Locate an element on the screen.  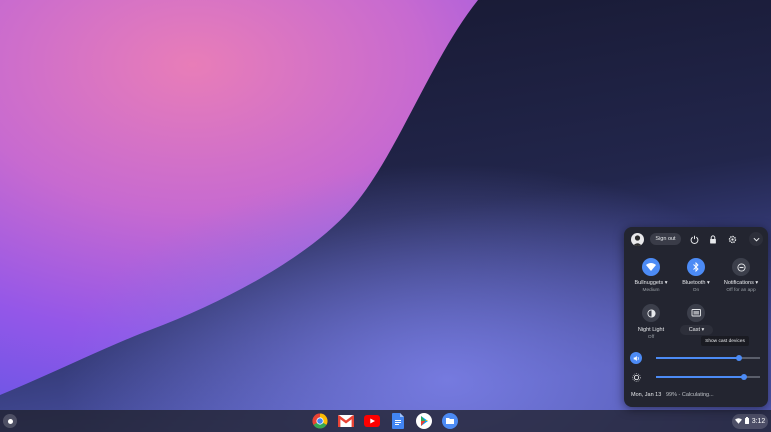
bluetooth-icon is located at coordinates (696, 267).